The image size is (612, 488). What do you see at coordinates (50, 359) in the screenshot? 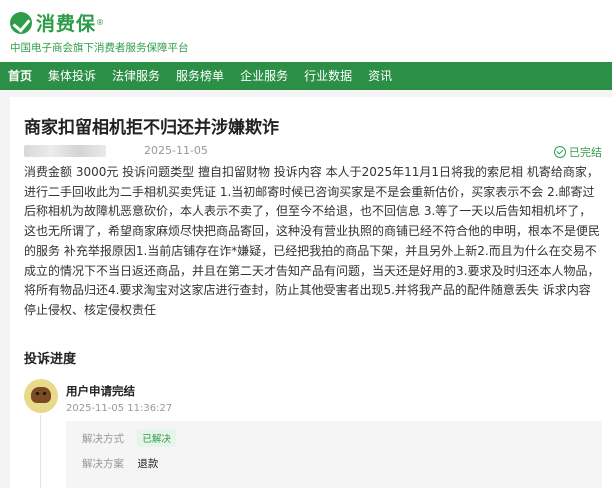
I see `progress-section-title: 投诉进度` at bounding box center [50, 359].